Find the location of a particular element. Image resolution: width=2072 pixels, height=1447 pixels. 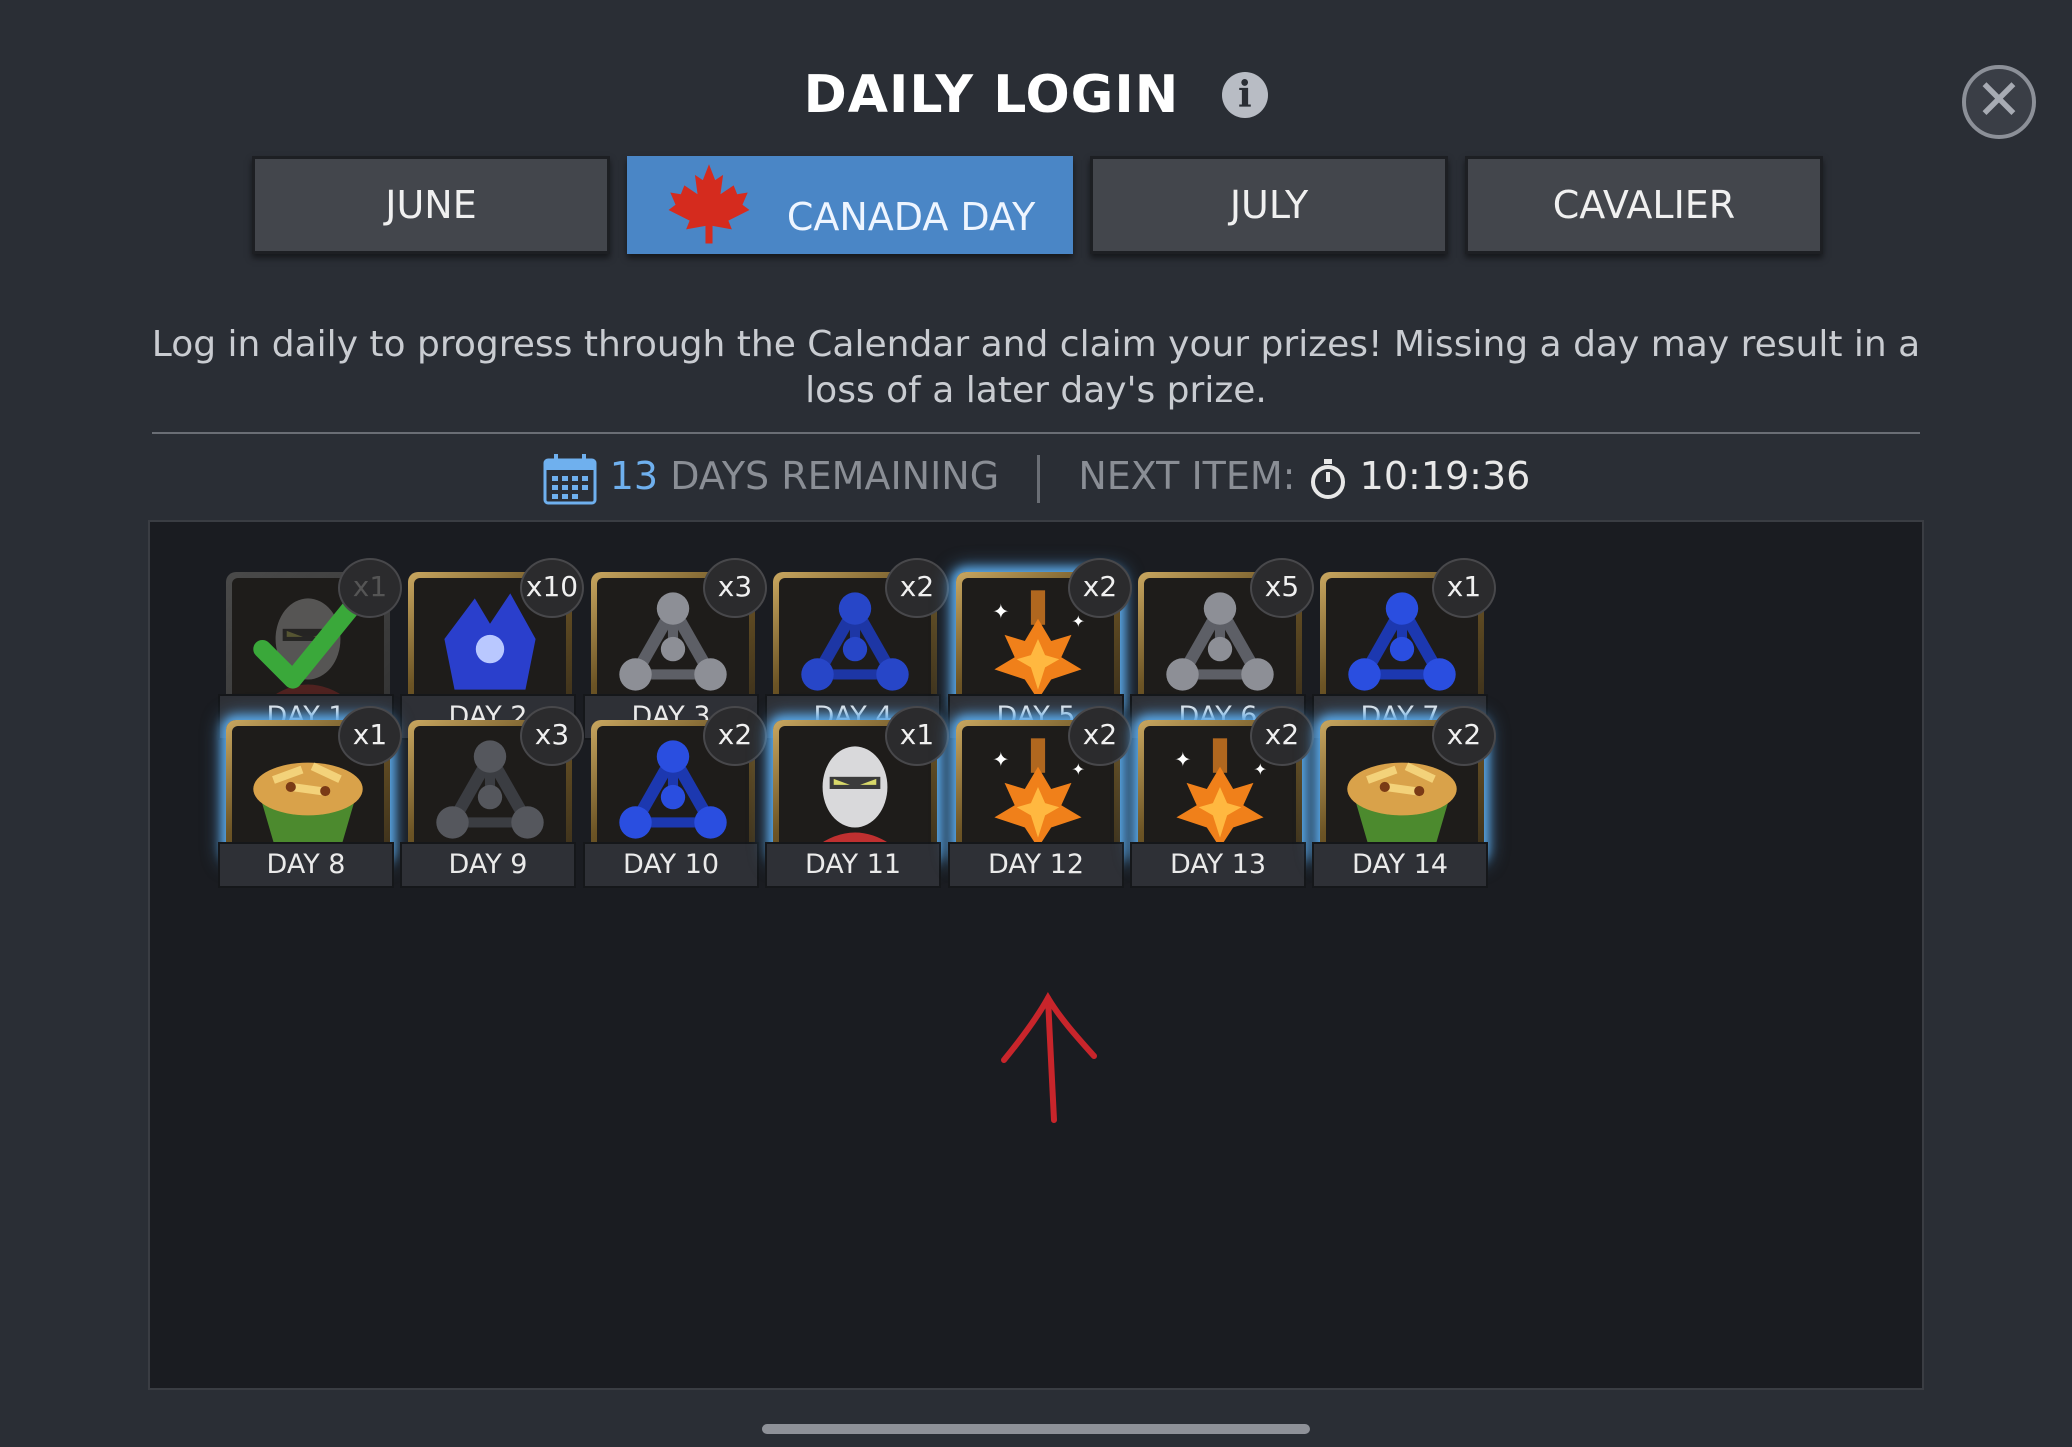

tab-bar: JUNE CANADA DAY JULY CAVALIER is located at coordinates (1036, 206).